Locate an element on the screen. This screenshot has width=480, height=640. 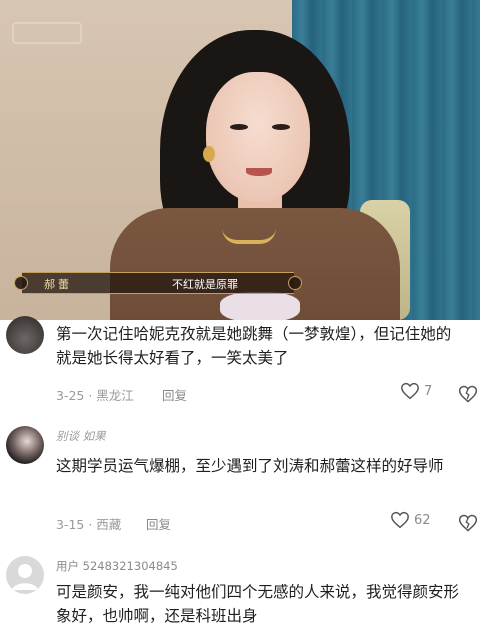
comment-username: 用户 5248321304845 is located at coordinates (117, 566).